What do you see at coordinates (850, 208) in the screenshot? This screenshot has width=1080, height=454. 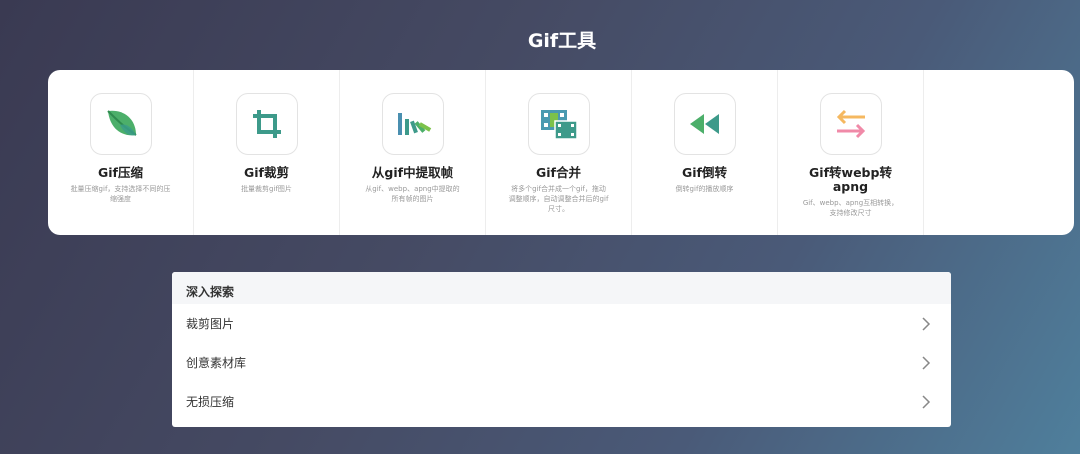 I see `tool-desc: Gif、webp、apng互相转换，支持修改尺寸` at bounding box center [850, 208].